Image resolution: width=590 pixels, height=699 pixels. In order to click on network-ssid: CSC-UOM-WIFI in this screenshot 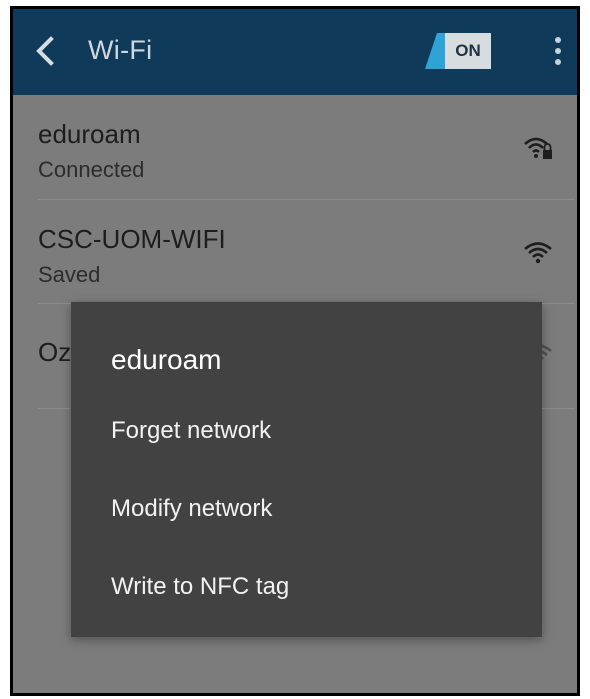, I will do `click(132, 239)`.